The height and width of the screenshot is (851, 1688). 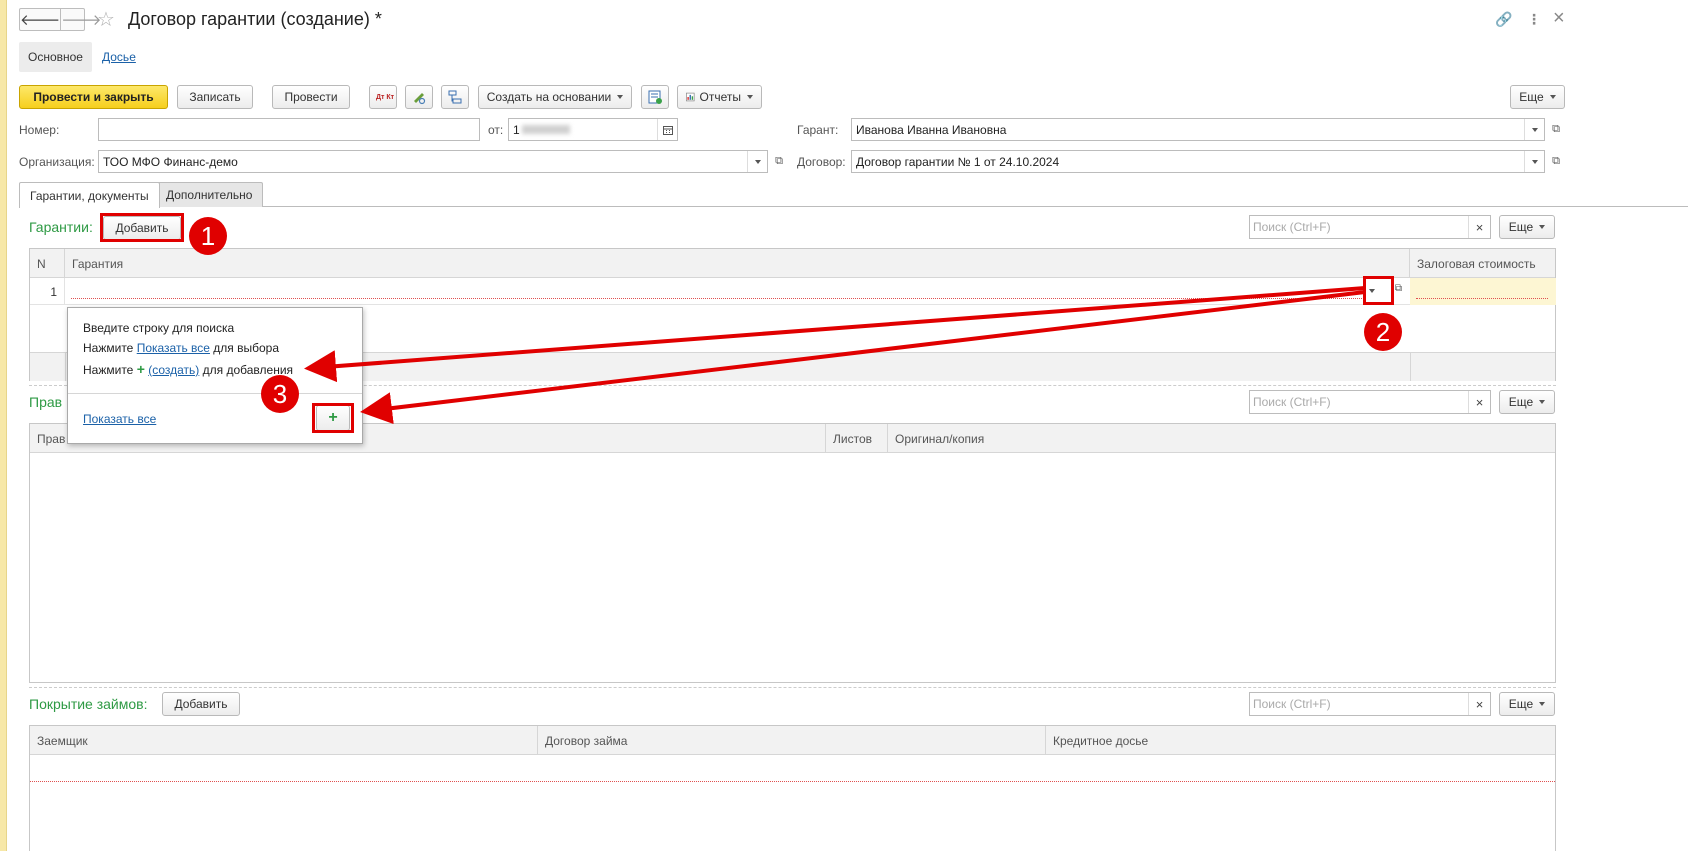 I want to click on popup-text: для выбора, so click(x=244, y=348).